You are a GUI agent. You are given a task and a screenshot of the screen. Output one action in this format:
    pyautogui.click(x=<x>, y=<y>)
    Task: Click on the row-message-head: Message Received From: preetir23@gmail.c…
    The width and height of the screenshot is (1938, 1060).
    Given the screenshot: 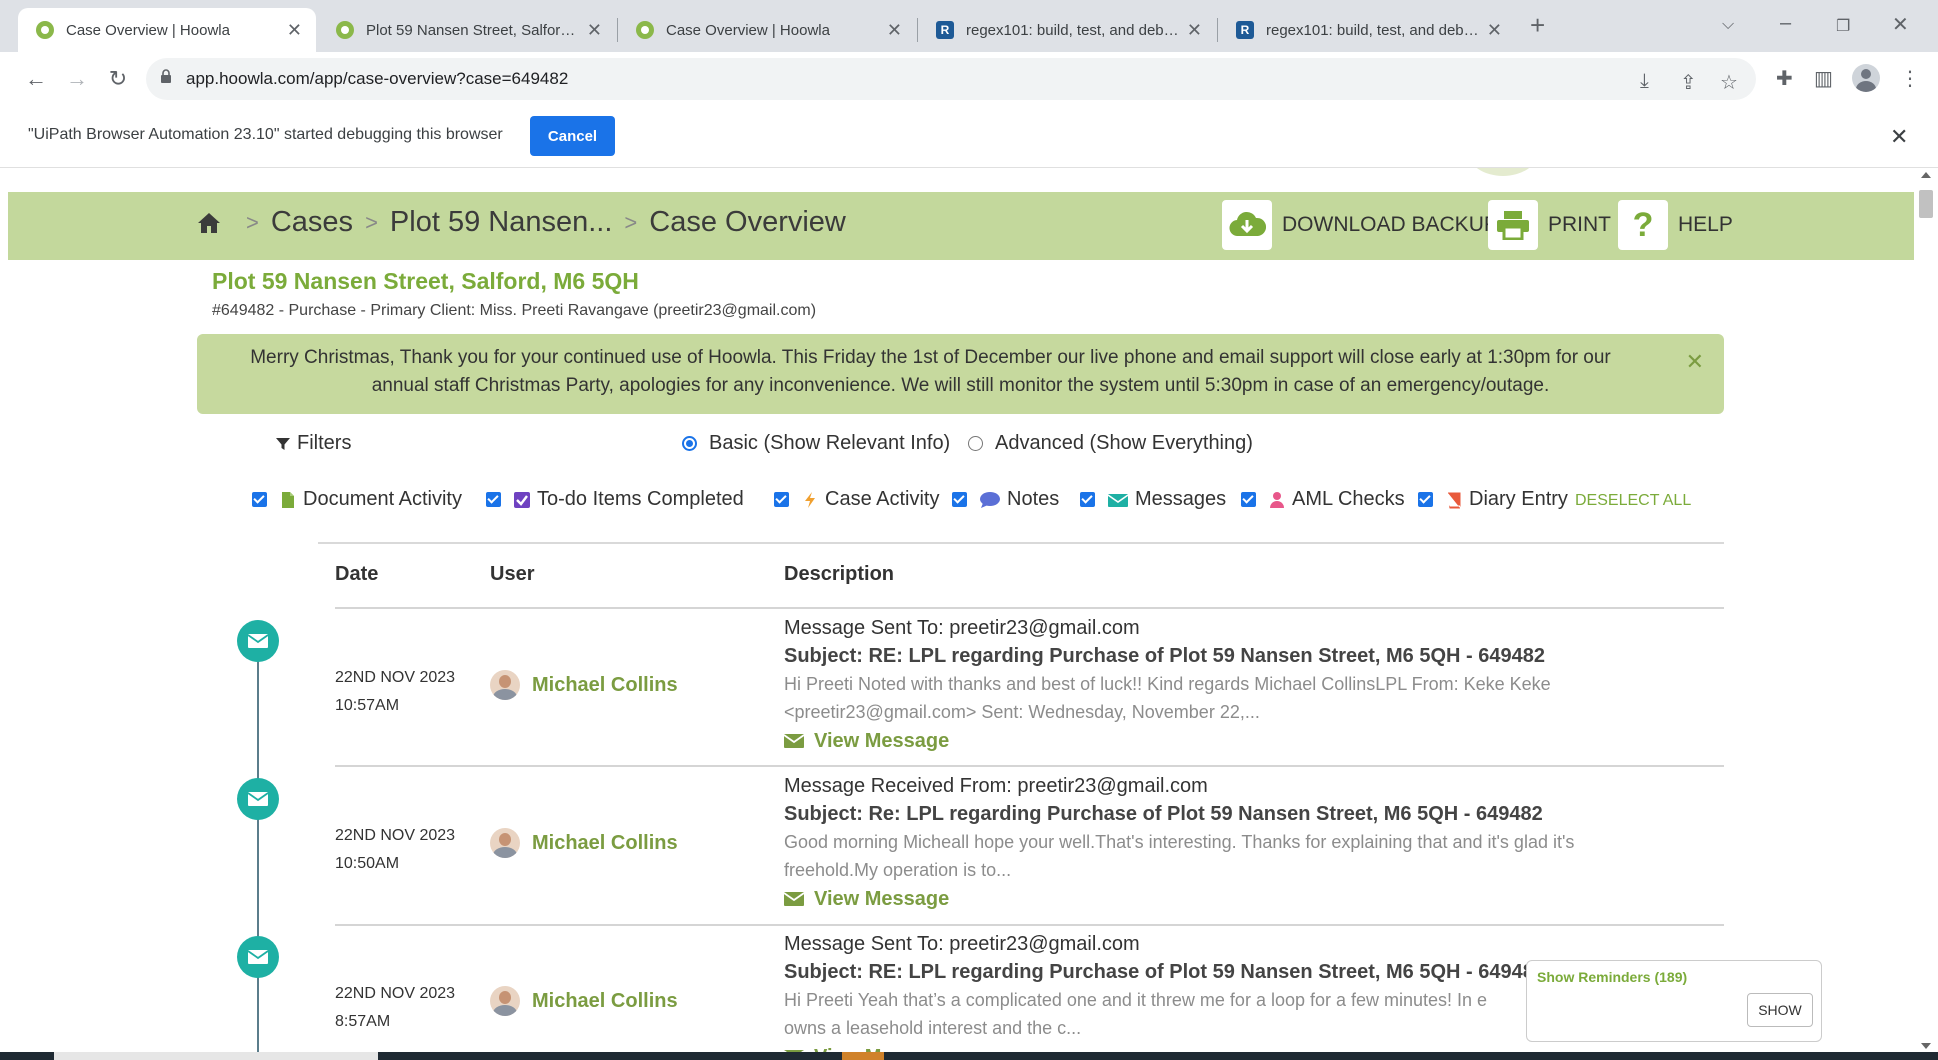 What is the action you would take?
    pyautogui.click(x=996, y=786)
    